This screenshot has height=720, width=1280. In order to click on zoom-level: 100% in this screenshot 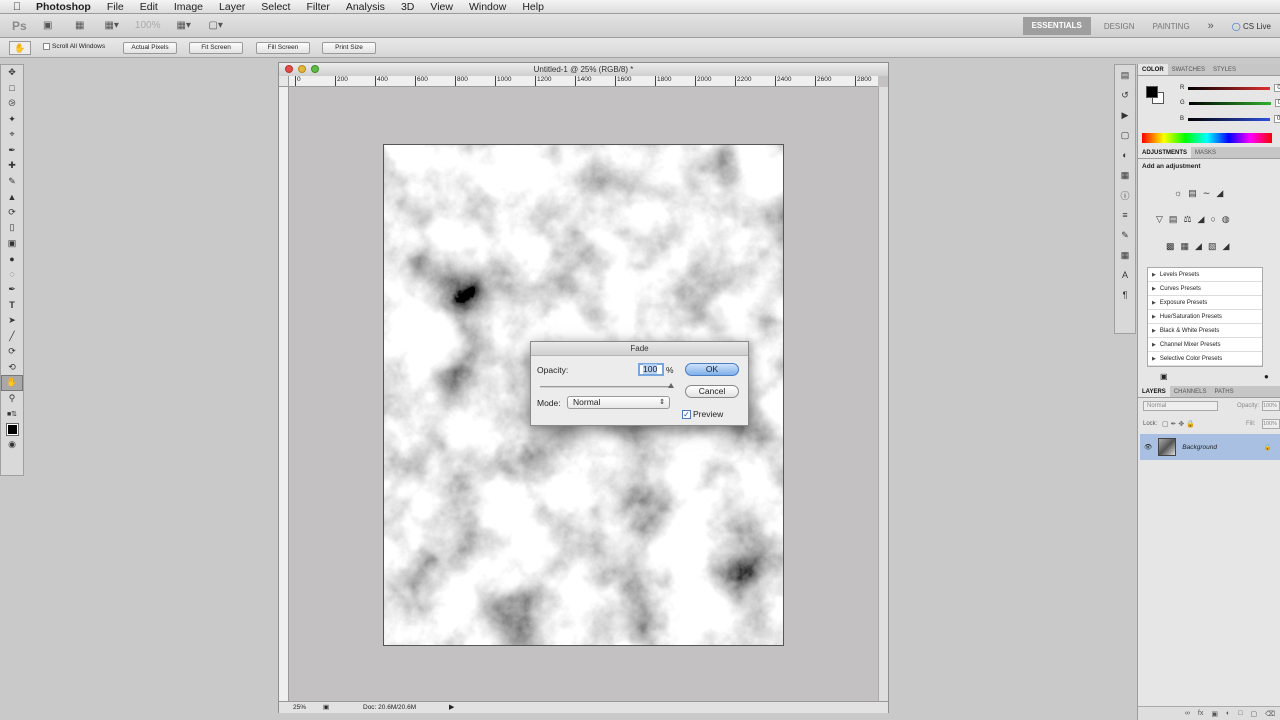, I will do `click(148, 26)`.